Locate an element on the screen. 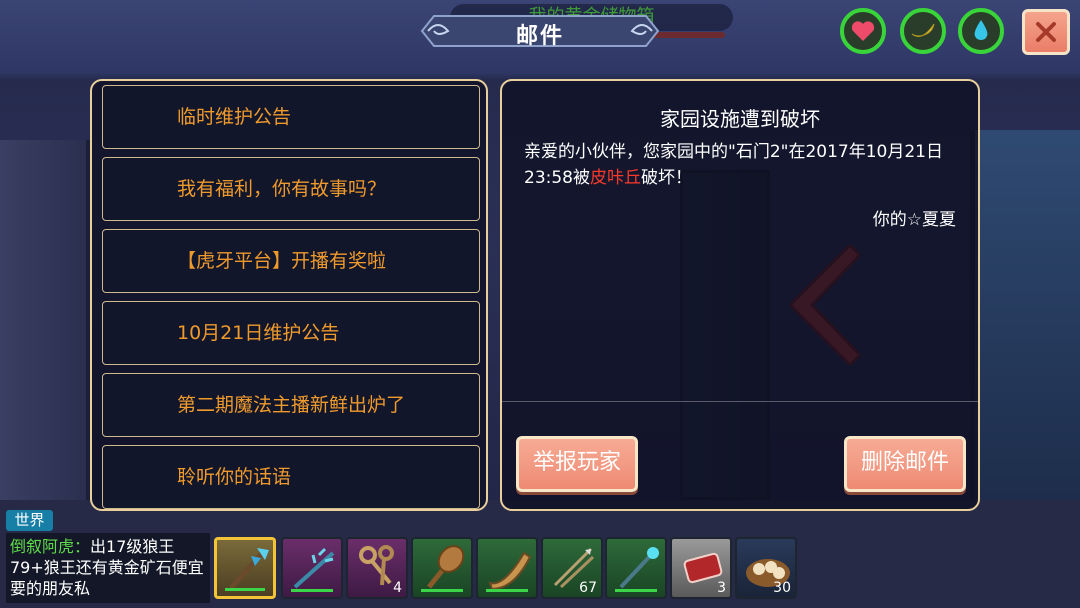 The width and height of the screenshot is (1080, 608). hotbar-slot: 4 is located at coordinates (377, 568).